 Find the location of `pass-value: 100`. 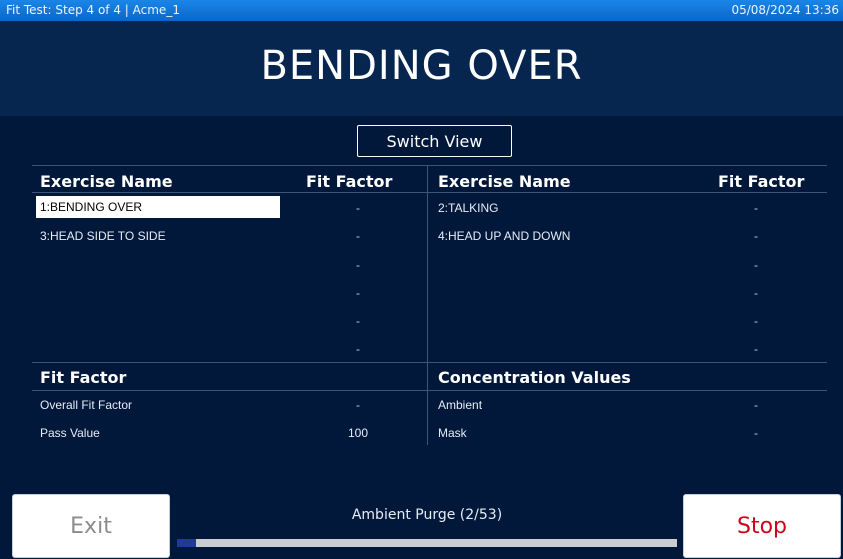

pass-value: 100 is located at coordinates (358, 433).